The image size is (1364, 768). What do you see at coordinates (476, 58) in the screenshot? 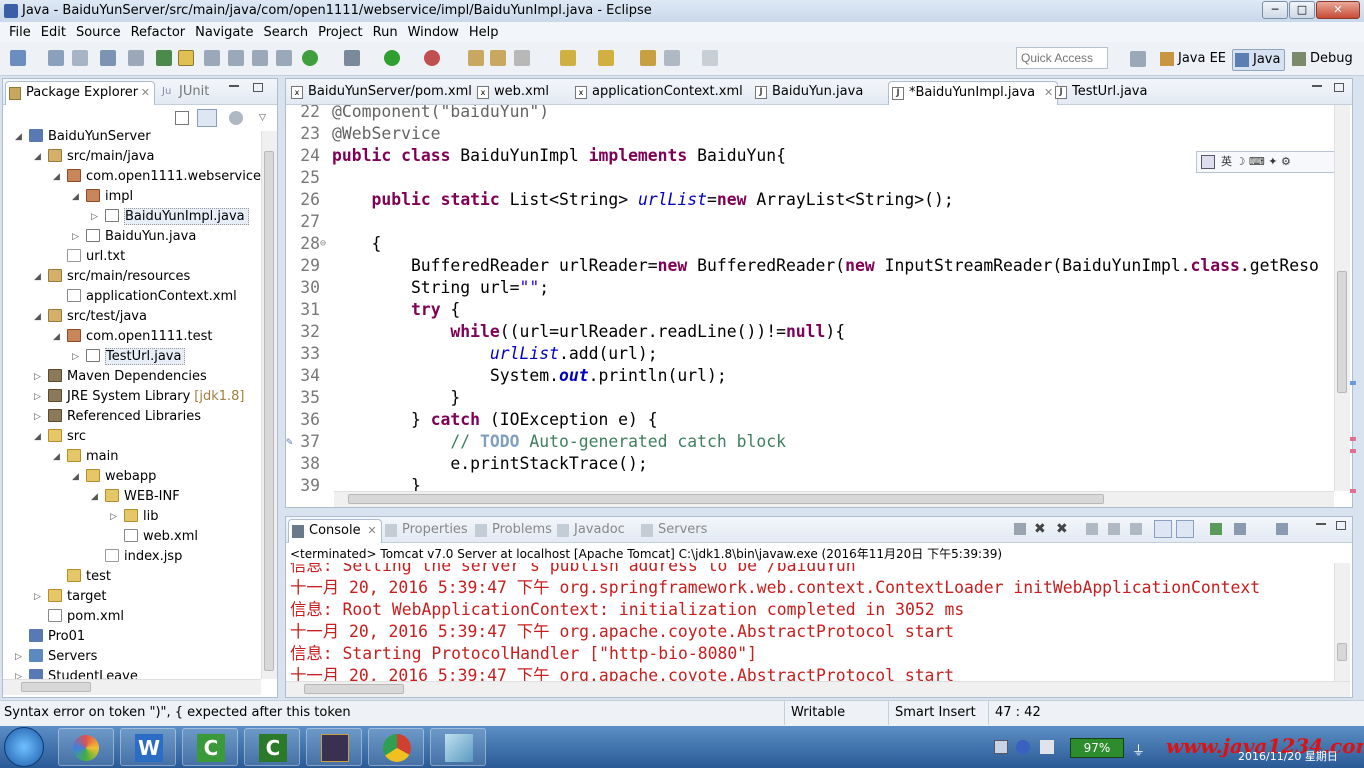
I see `open-project-icon` at bounding box center [476, 58].